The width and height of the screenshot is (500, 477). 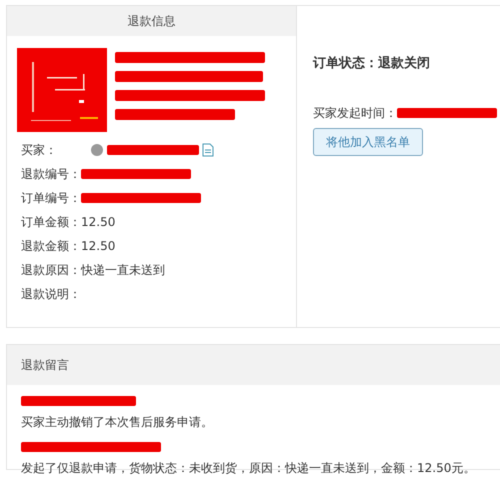 I want to click on message-text: 发起了仅退款申请，货物状态：未收到货，原因：快递一直未送到，金额：12.50元。, so click(x=248, y=468).